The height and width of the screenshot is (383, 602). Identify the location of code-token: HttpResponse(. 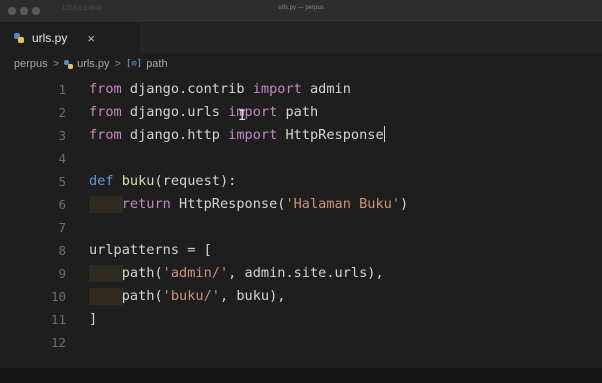
(228, 204).